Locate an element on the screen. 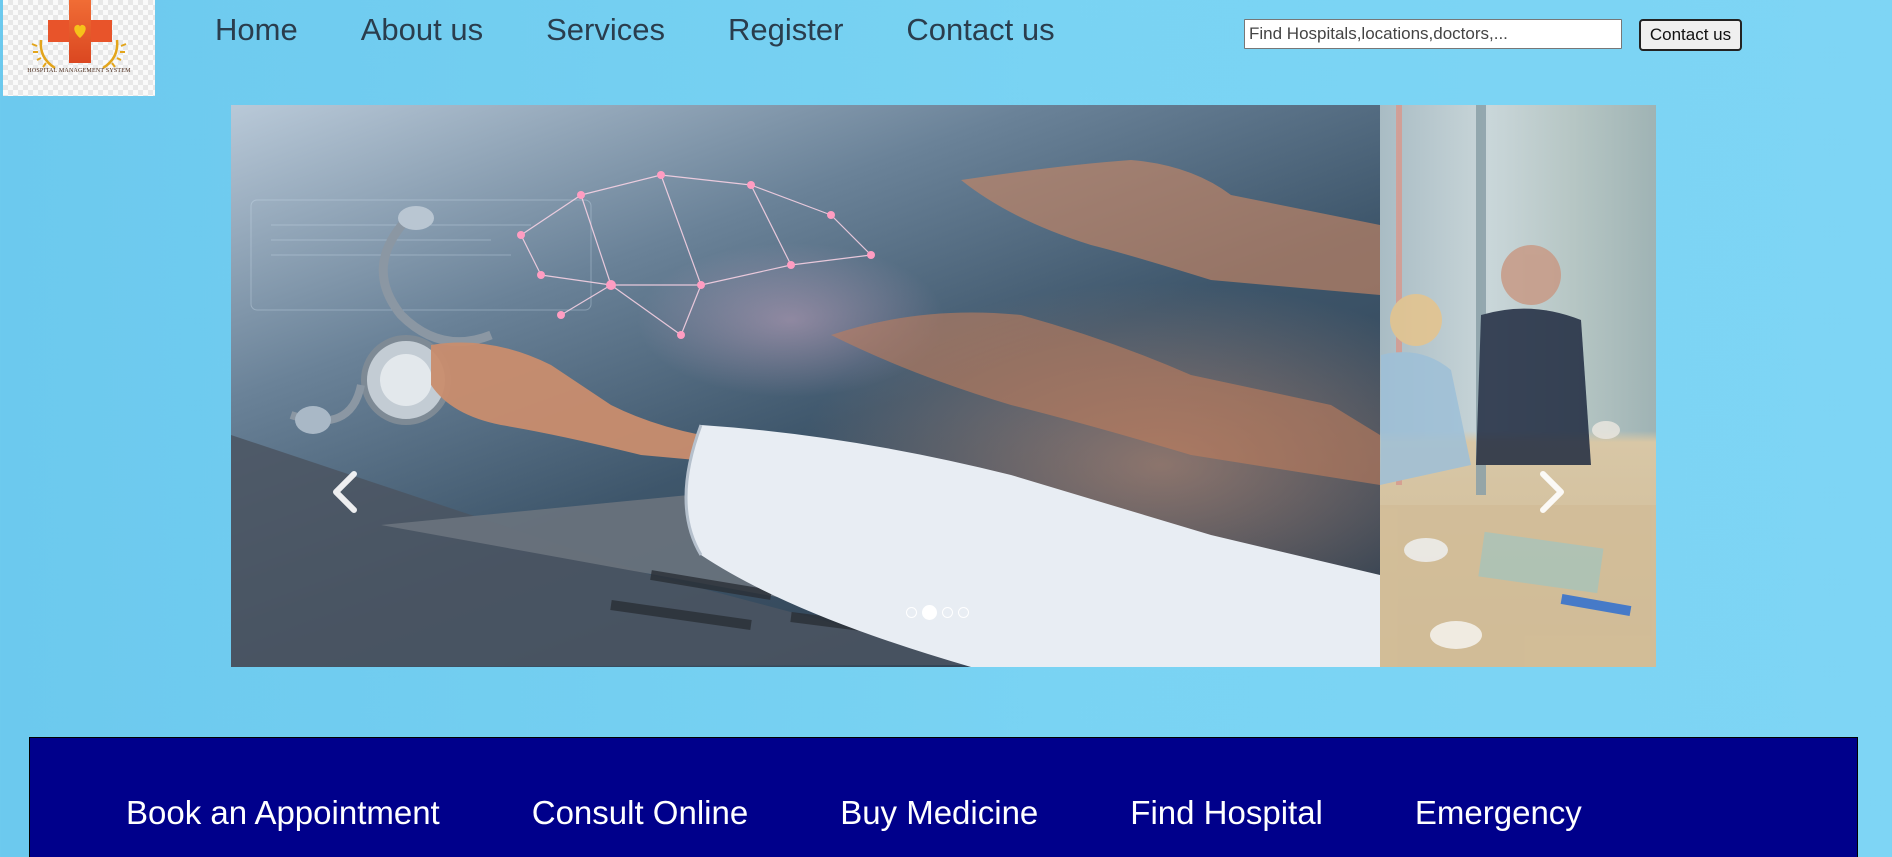  search-input is located at coordinates (1433, 34).